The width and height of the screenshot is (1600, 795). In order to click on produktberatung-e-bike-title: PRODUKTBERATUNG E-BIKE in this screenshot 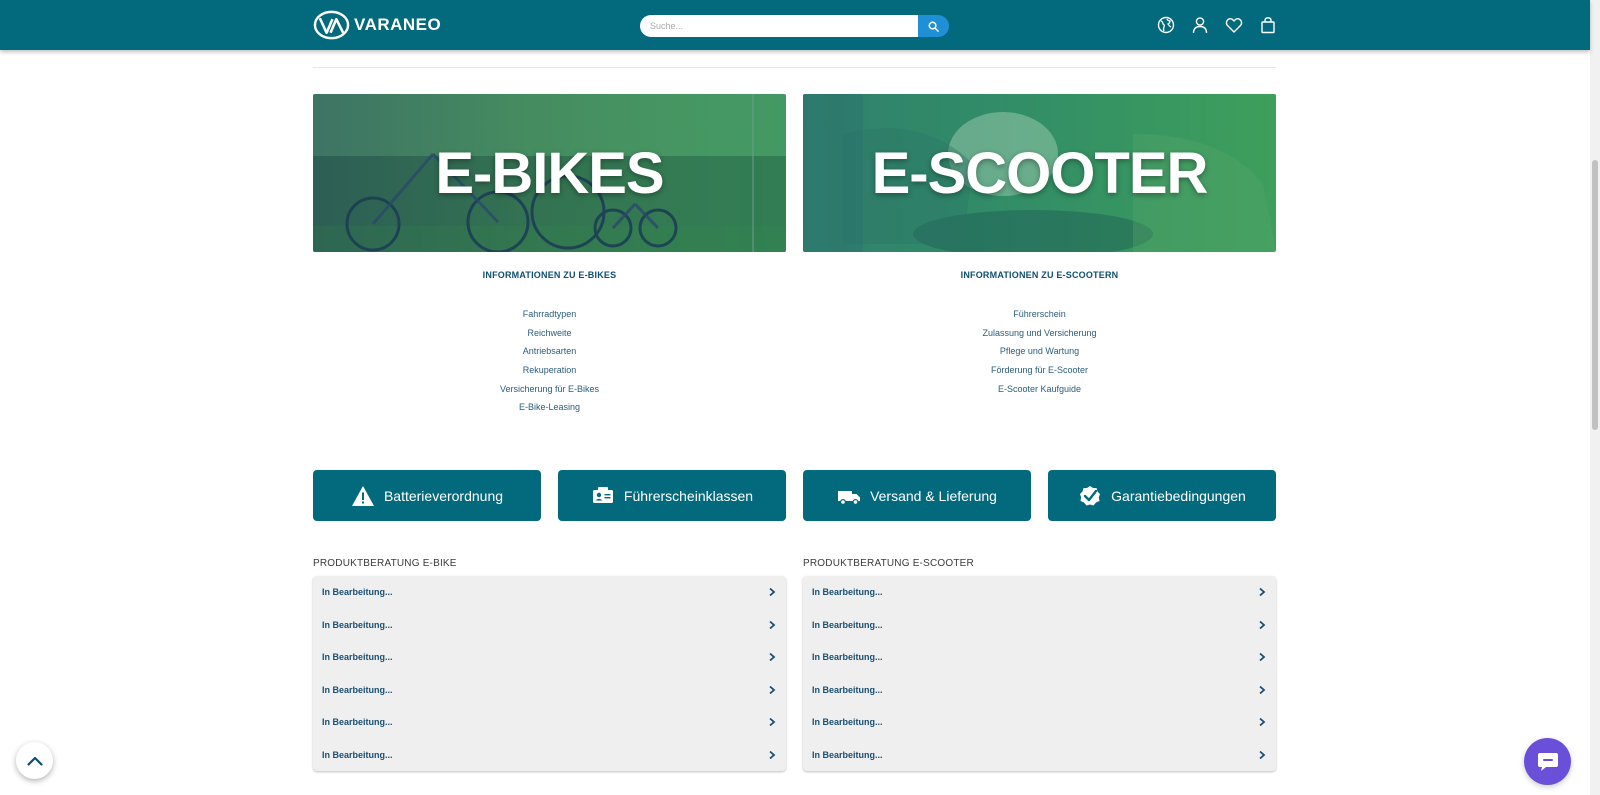, I will do `click(385, 563)`.